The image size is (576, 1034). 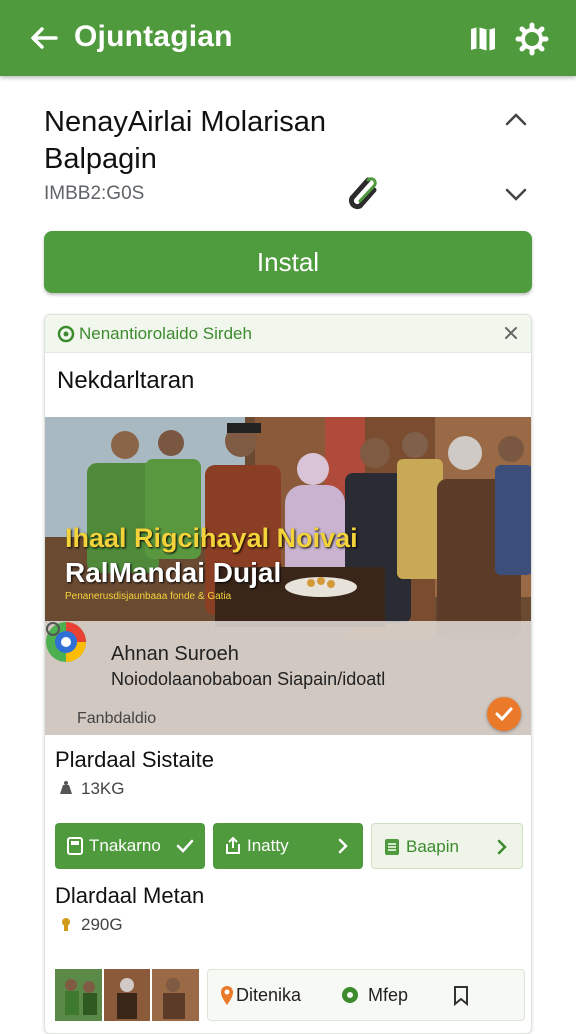 I want to click on item-meta: 290G, so click(x=90, y=925).